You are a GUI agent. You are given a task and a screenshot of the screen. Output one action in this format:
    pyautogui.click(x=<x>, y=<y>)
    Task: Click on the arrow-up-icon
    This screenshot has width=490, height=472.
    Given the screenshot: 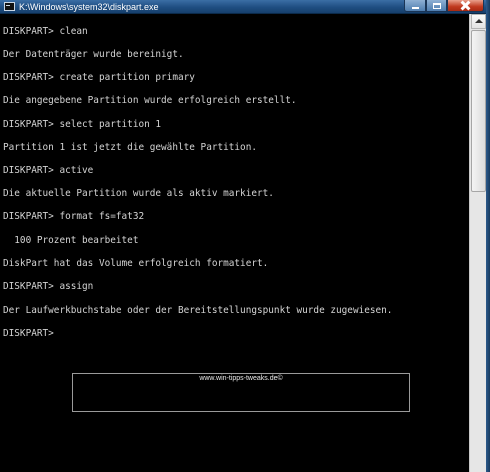 What is the action you would take?
    pyautogui.click(x=479, y=21)
    